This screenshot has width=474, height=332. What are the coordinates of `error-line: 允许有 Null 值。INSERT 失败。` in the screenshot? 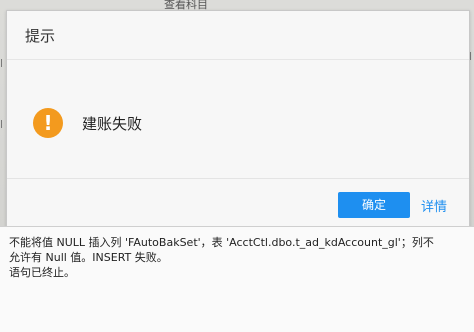 It's located at (88, 257).